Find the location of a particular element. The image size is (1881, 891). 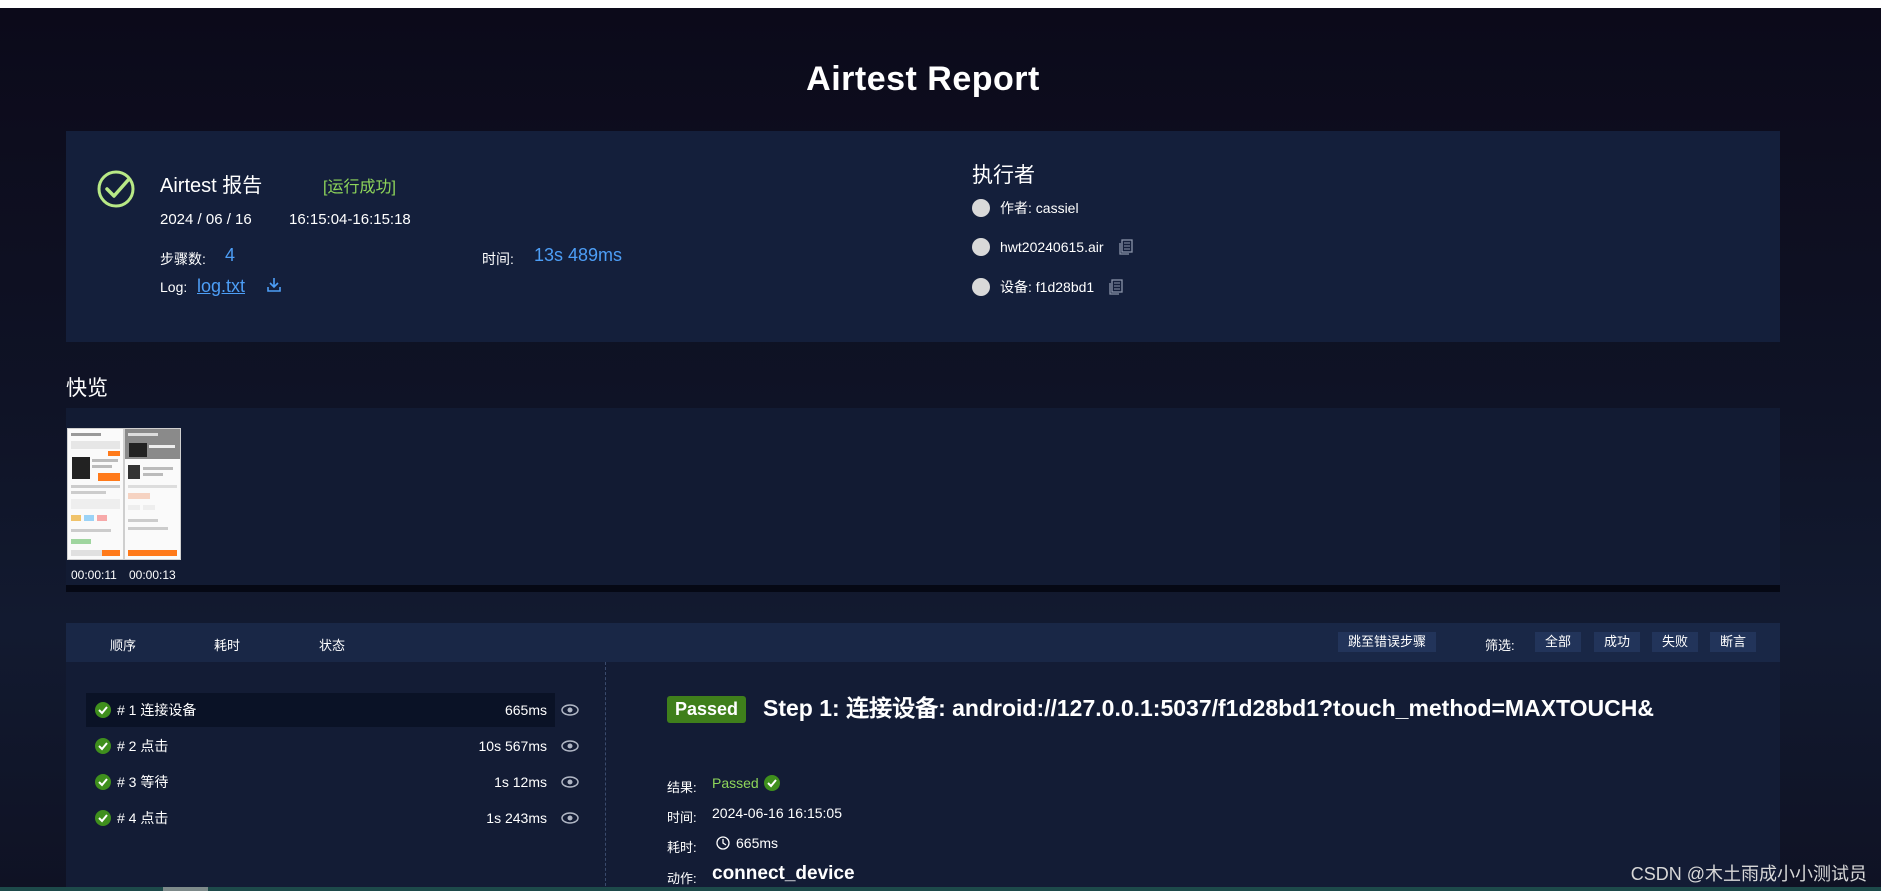

watermark: CSDN @木土雨成小小测试员 is located at coordinates (1748, 874).